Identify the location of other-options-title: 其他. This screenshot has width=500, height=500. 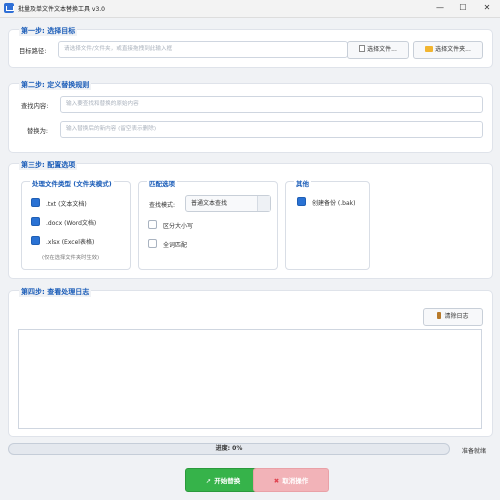
(302, 183).